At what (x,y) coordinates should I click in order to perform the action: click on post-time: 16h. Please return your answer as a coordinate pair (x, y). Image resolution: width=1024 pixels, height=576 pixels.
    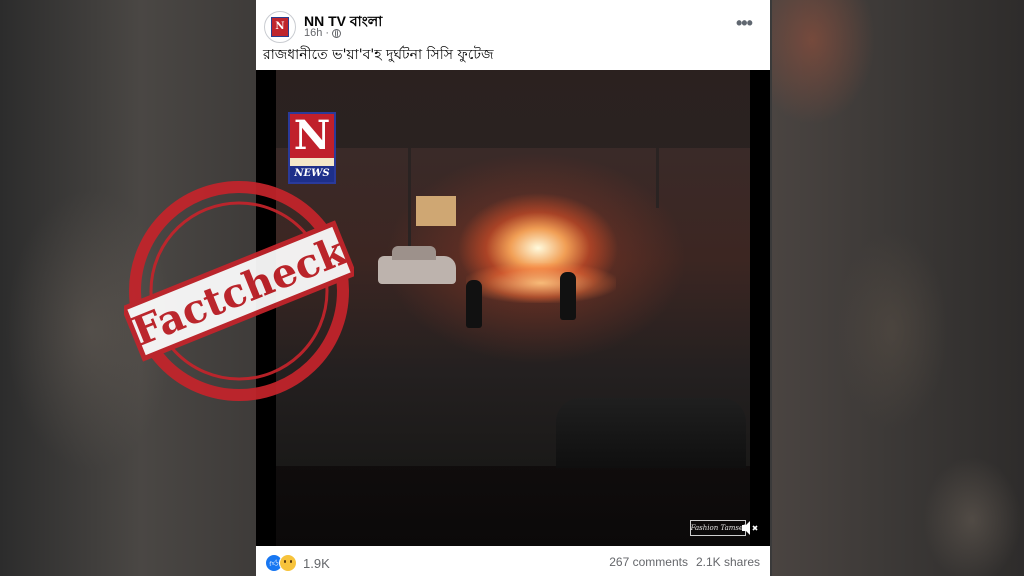
    Looking at the image, I should click on (313, 33).